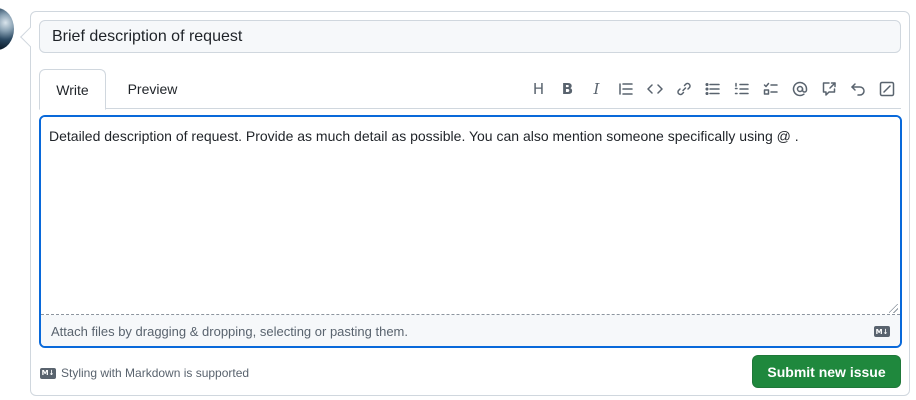 This screenshot has height=400, width=916. I want to click on issue-title-input, so click(470, 36).